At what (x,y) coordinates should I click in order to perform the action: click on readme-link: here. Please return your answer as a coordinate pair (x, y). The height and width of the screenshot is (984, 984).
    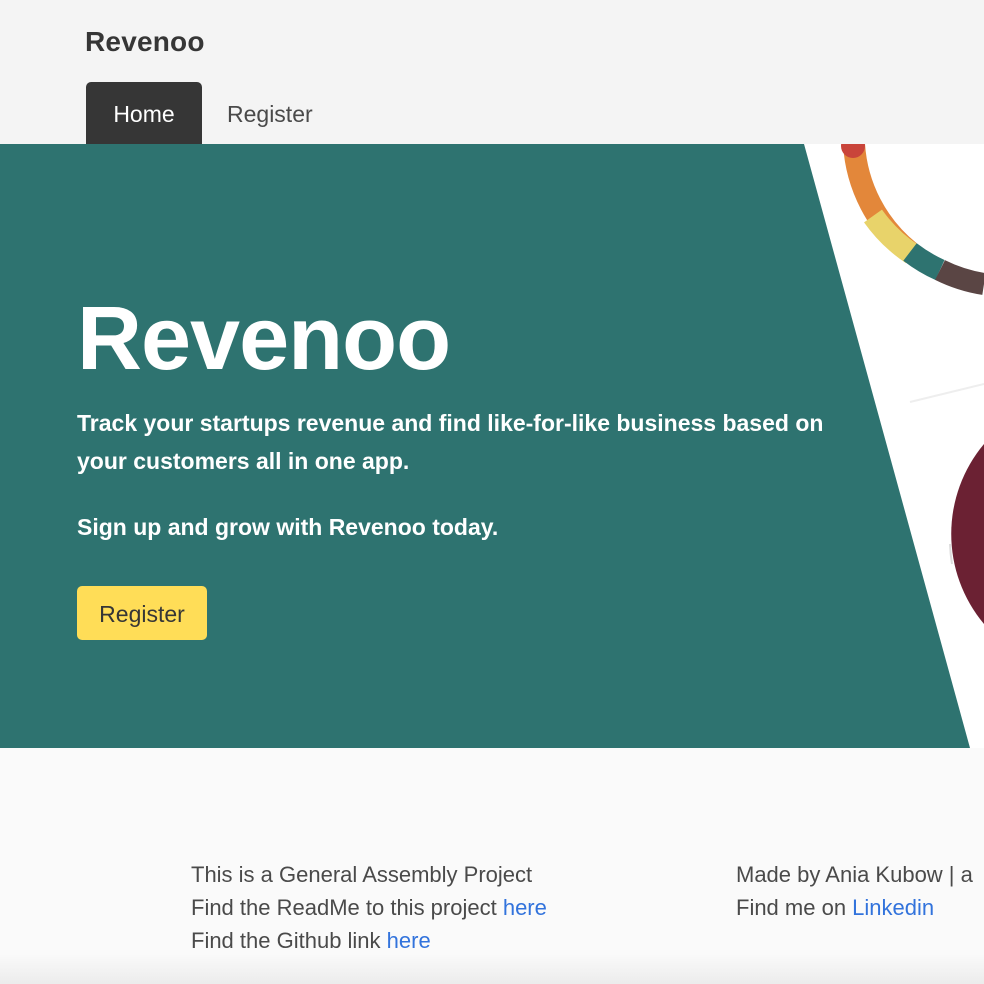
    Looking at the image, I should click on (525, 907).